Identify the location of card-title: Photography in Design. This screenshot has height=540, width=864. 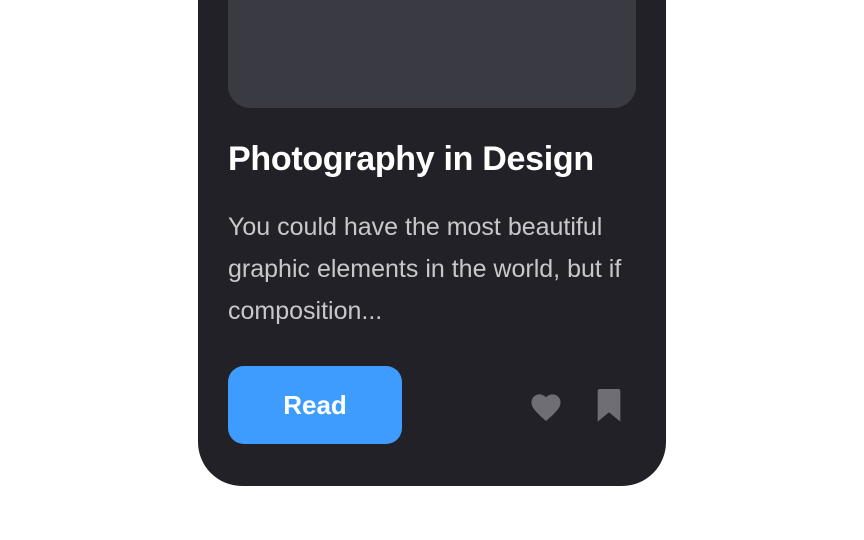
(411, 159).